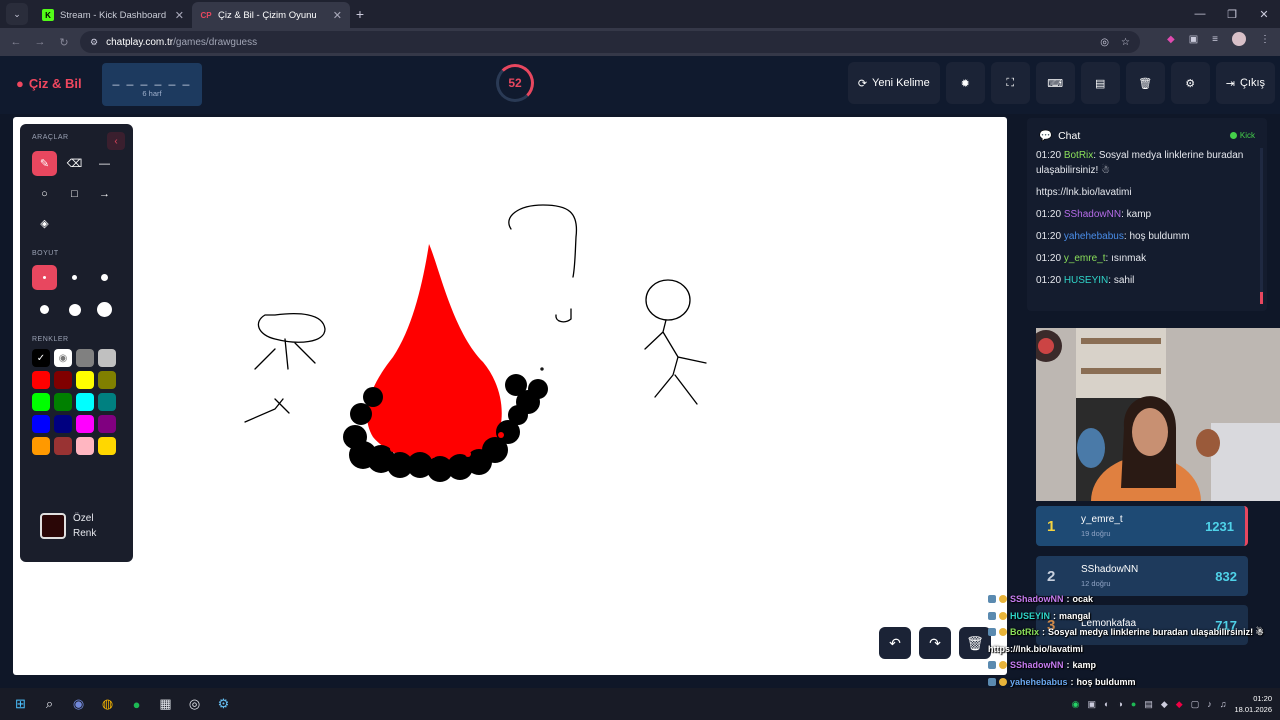 The width and height of the screenshot is (1280, 720). What do you see at coordinates (1076, 704) in the screenshot?
I see `whatsapp-icon: ◉` at bounding box center [1076, 704].